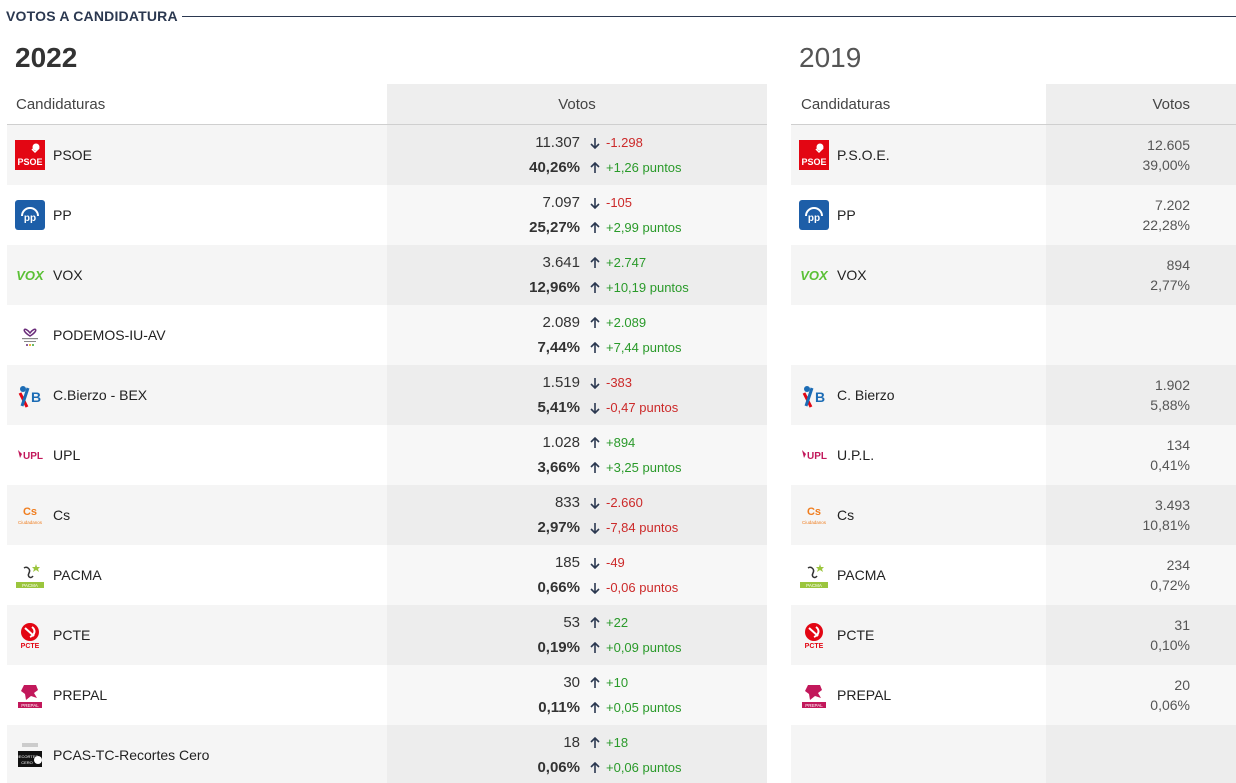 The image size is (1236, 783). Describe the element at coordinates (577, 215) in the screenshot. I see `votes-lines: 7.097 -105 25,27% +2,99 puntos` at that location.